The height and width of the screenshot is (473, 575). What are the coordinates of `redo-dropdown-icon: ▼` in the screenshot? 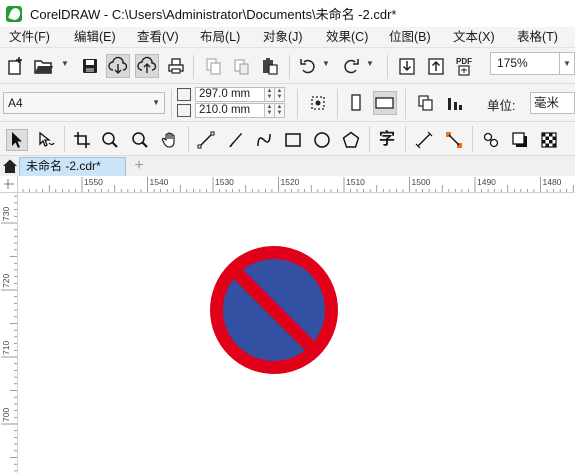 It's located at (370, 63).